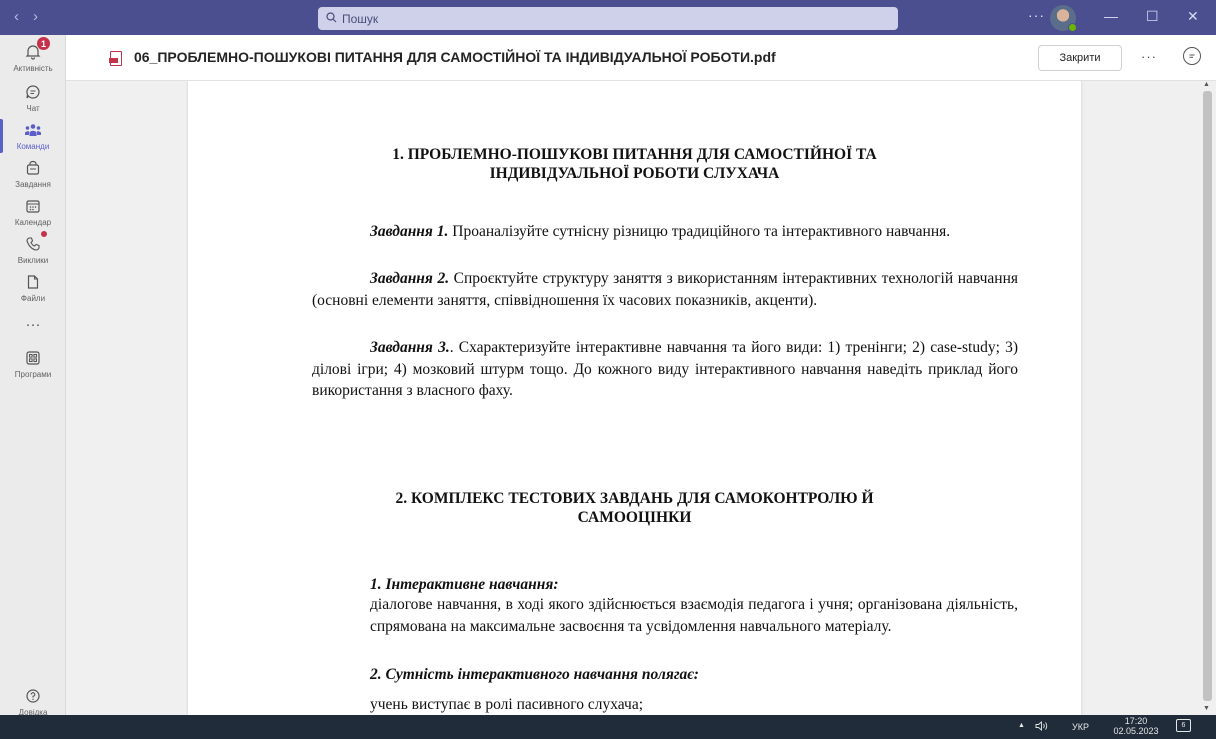 The height and width of the screenshot is (739, 1216). I want to click on teams-icon, so click(33, 130).